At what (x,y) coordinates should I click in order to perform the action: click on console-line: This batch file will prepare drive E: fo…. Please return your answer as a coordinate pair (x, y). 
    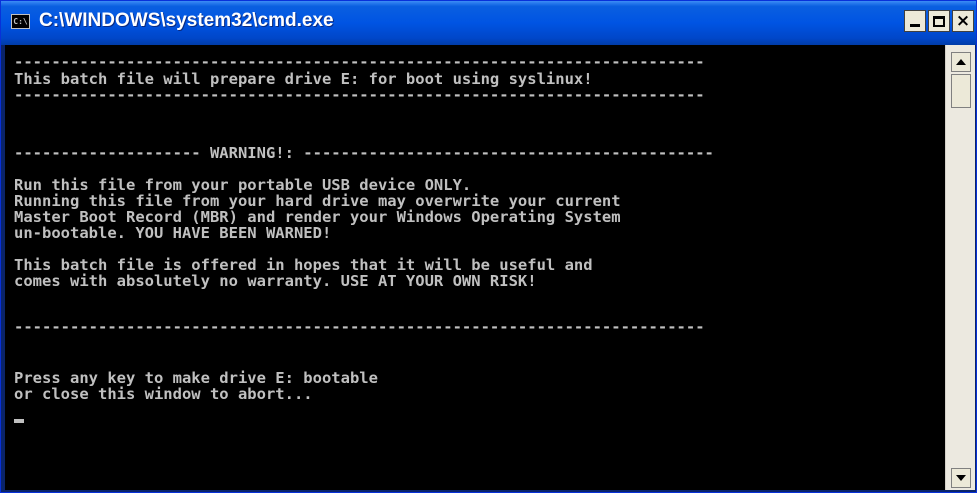
    Looking at the image, I should click on (303, 79).